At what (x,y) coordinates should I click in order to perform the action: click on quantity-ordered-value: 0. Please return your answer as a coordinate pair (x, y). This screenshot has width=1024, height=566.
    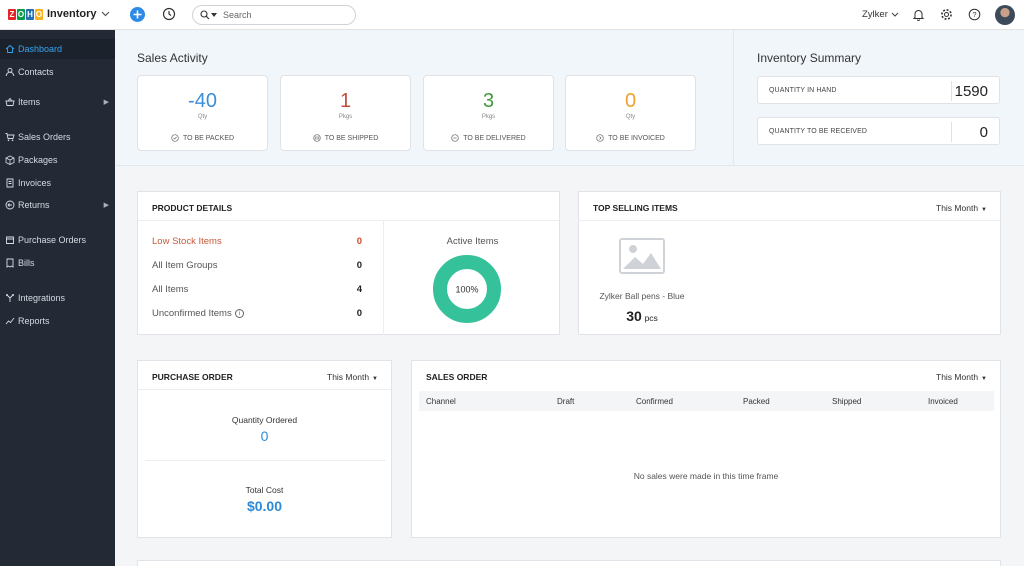
    Looking at the image, I should click on (264, 436).